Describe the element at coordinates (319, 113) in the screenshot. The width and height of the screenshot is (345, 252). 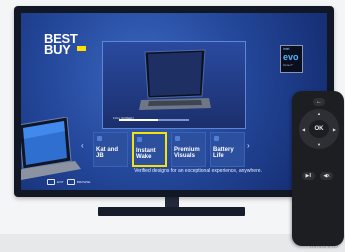
I see `up-arrow-icon: ▲` at that location.